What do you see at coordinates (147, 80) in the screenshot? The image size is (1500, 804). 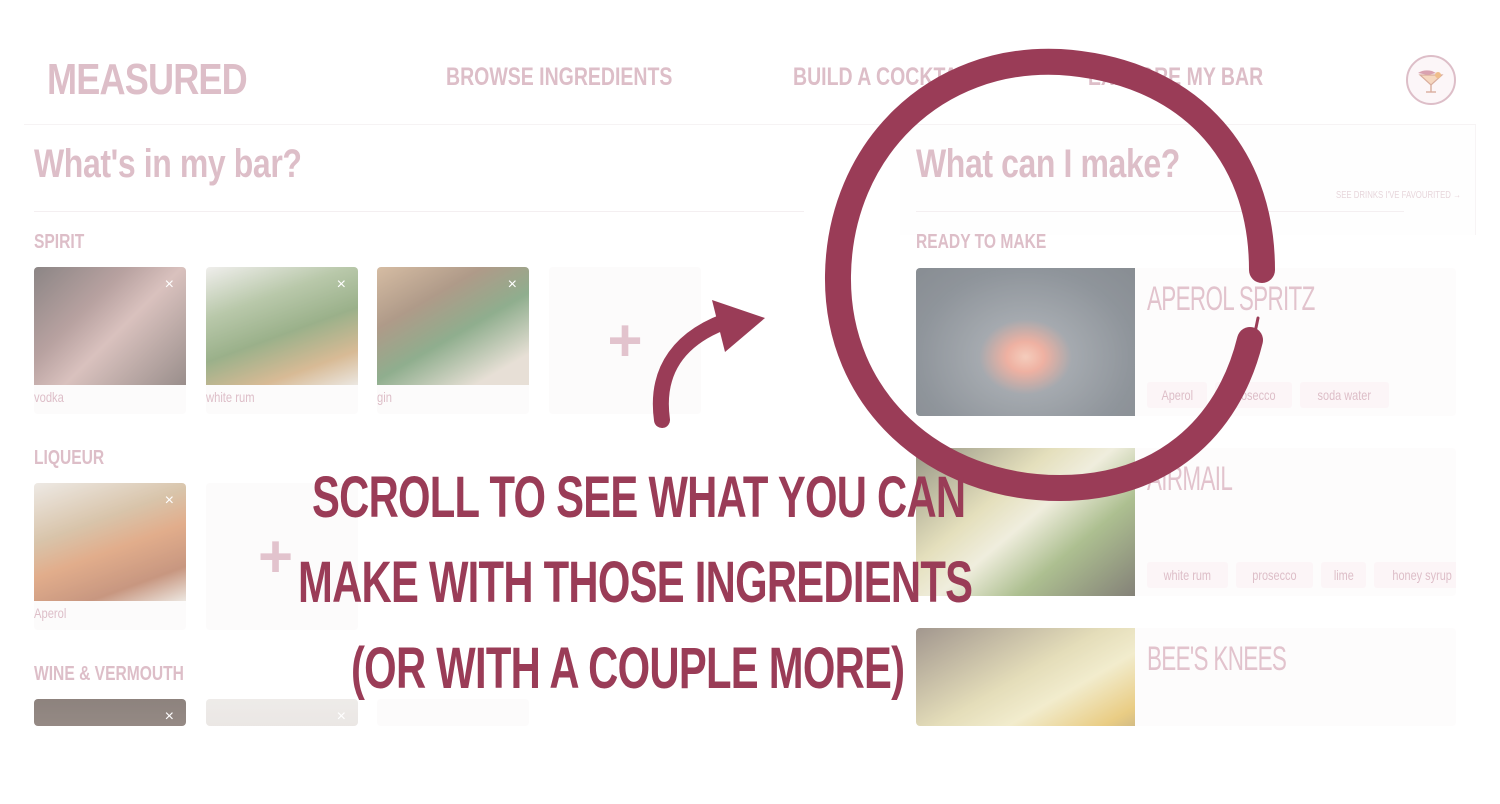 I see `logo: MEASURED` at bounding box center [147, 80].